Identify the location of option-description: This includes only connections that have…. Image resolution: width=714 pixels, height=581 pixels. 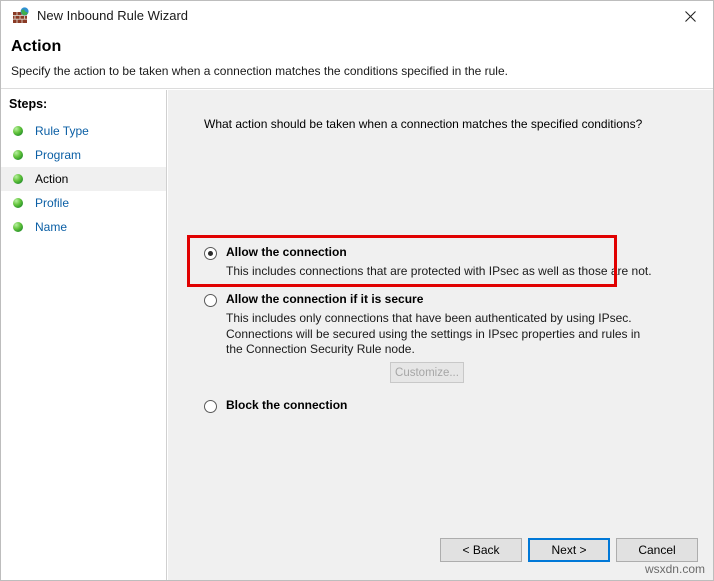
(433, 333).